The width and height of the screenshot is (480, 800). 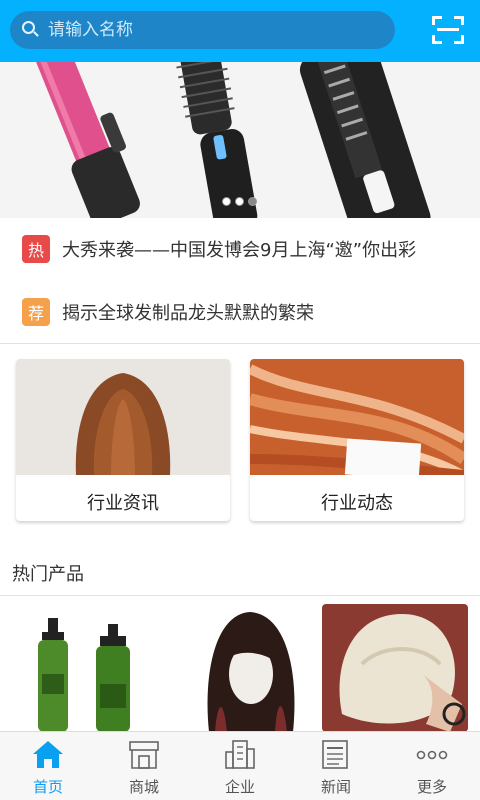 What do you see at coordinates (123, 417) in the screenshot?
I see `hair-image` at bounding box center [123, 417].